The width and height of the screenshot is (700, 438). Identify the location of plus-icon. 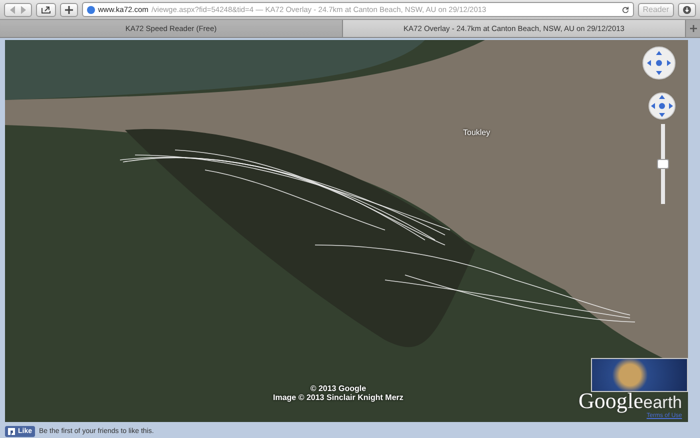
(69, 10).